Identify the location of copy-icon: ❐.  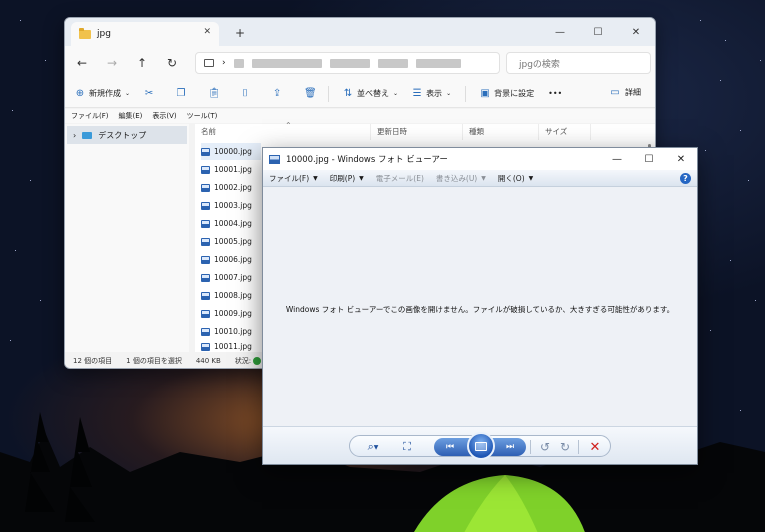
(181, 93).